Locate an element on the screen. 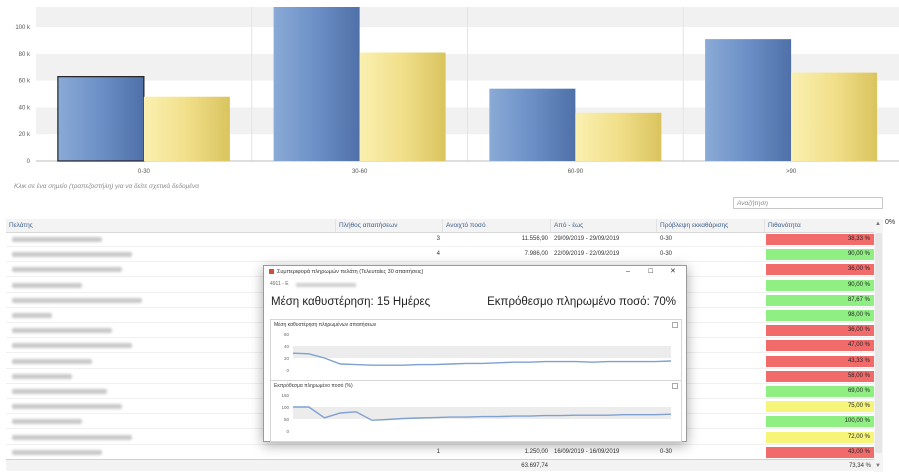  cell-probability: 47,00 % is located at coordinates (820, 346).